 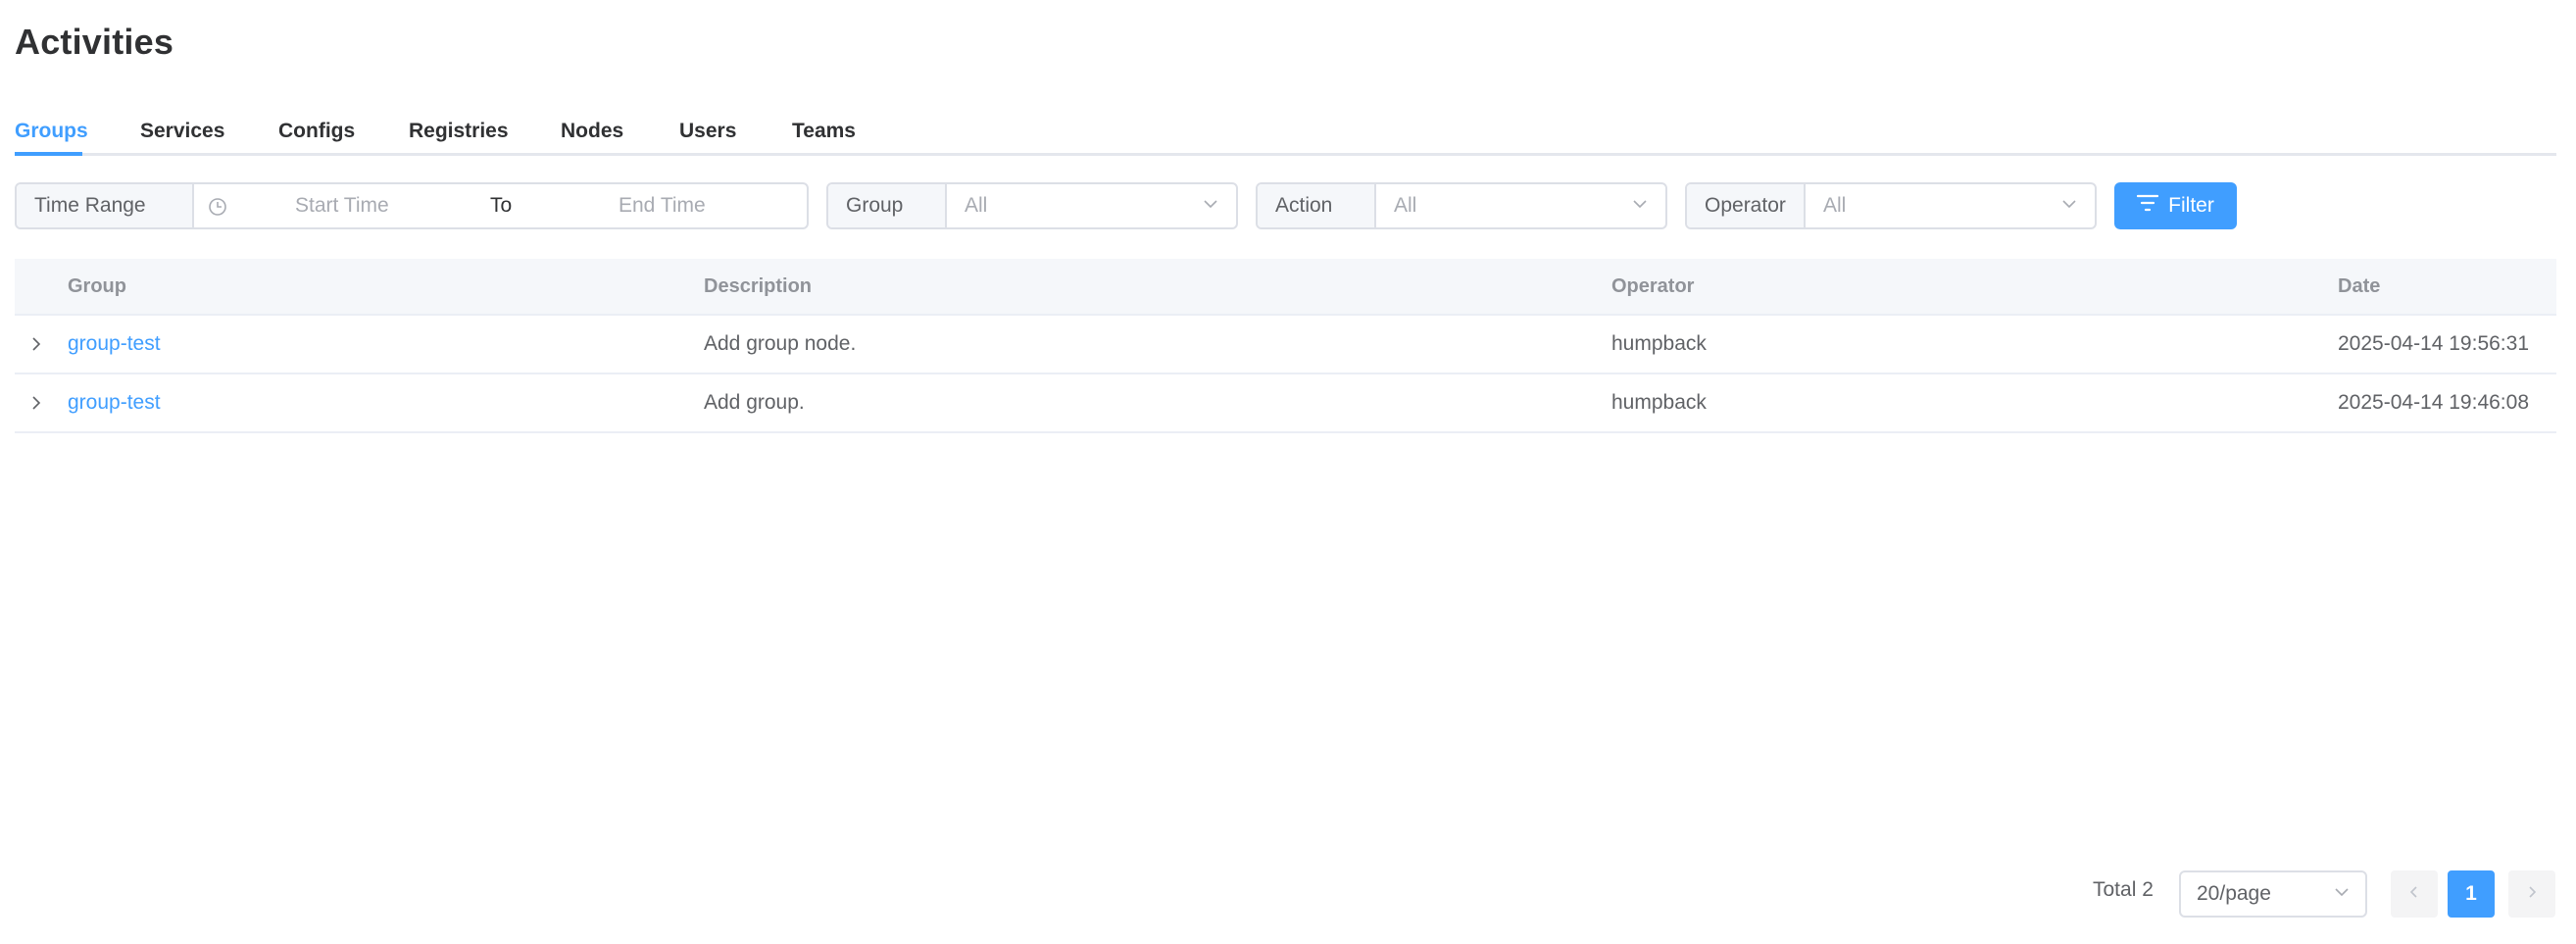 What do you see at coordinates (1653, 286) in the screenshot?
I see `column-header-operator: Operator` at bounding box center [1653, 286].